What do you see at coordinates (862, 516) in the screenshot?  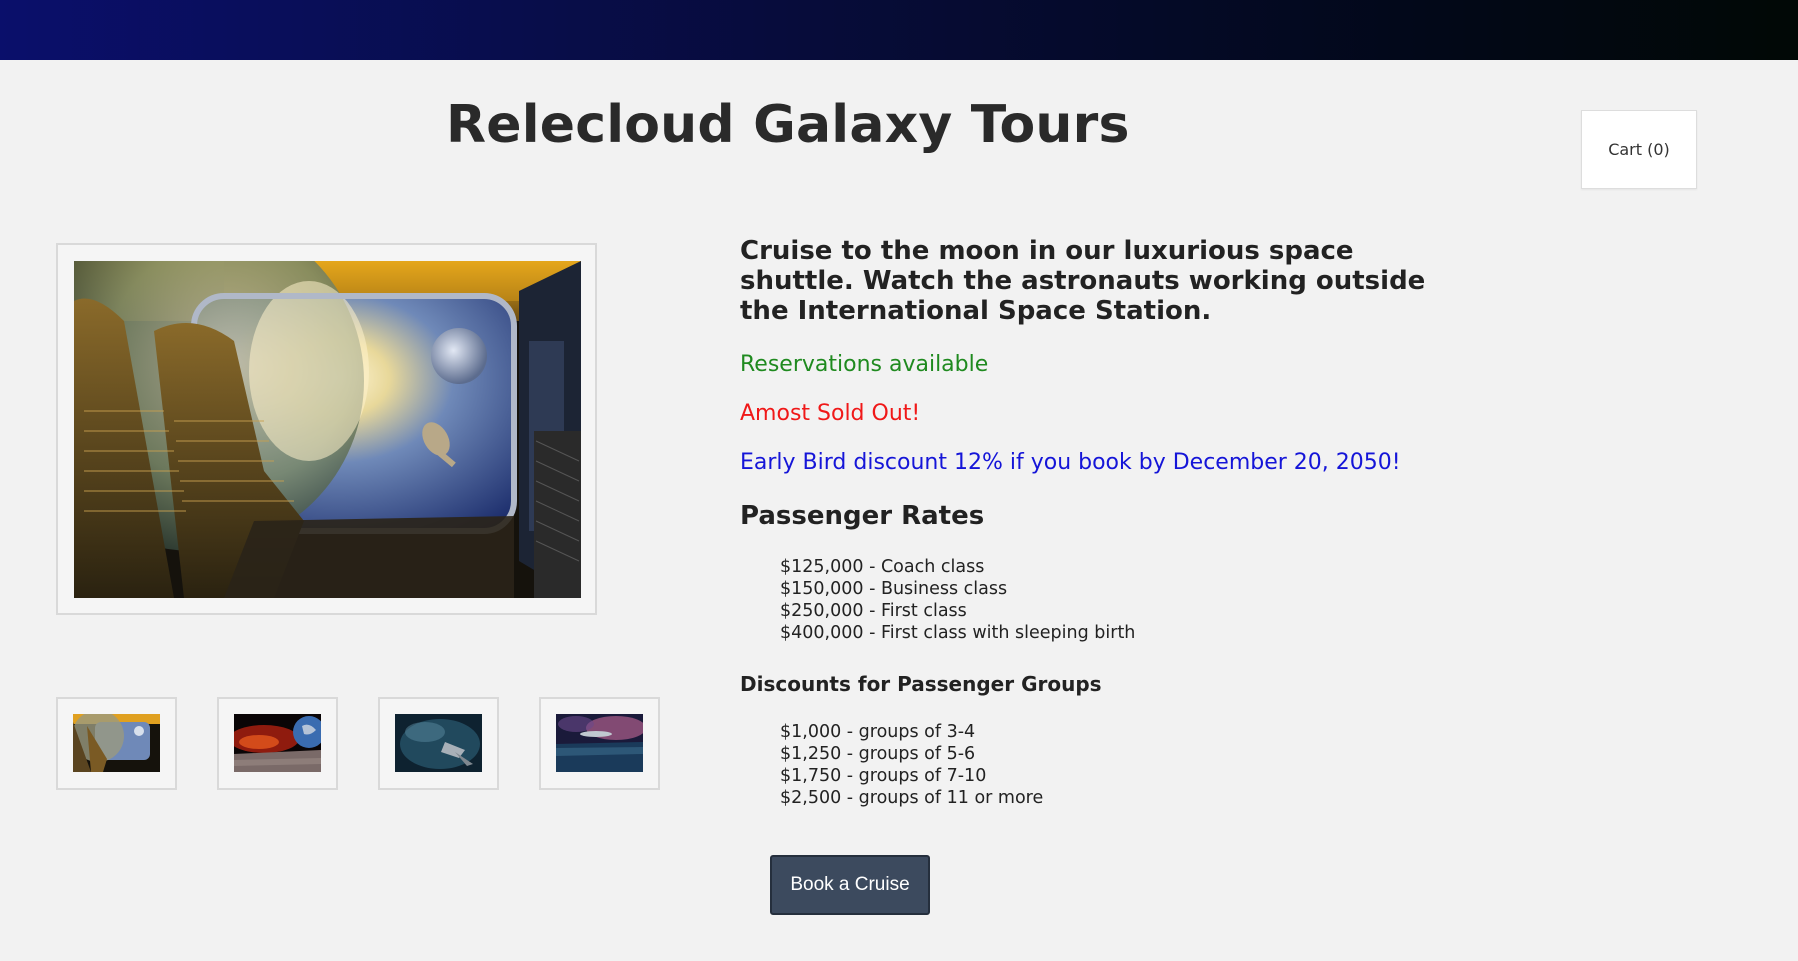 I see `passenger-rates-heading: Passenger Rates` at bounding box center [862, 516].